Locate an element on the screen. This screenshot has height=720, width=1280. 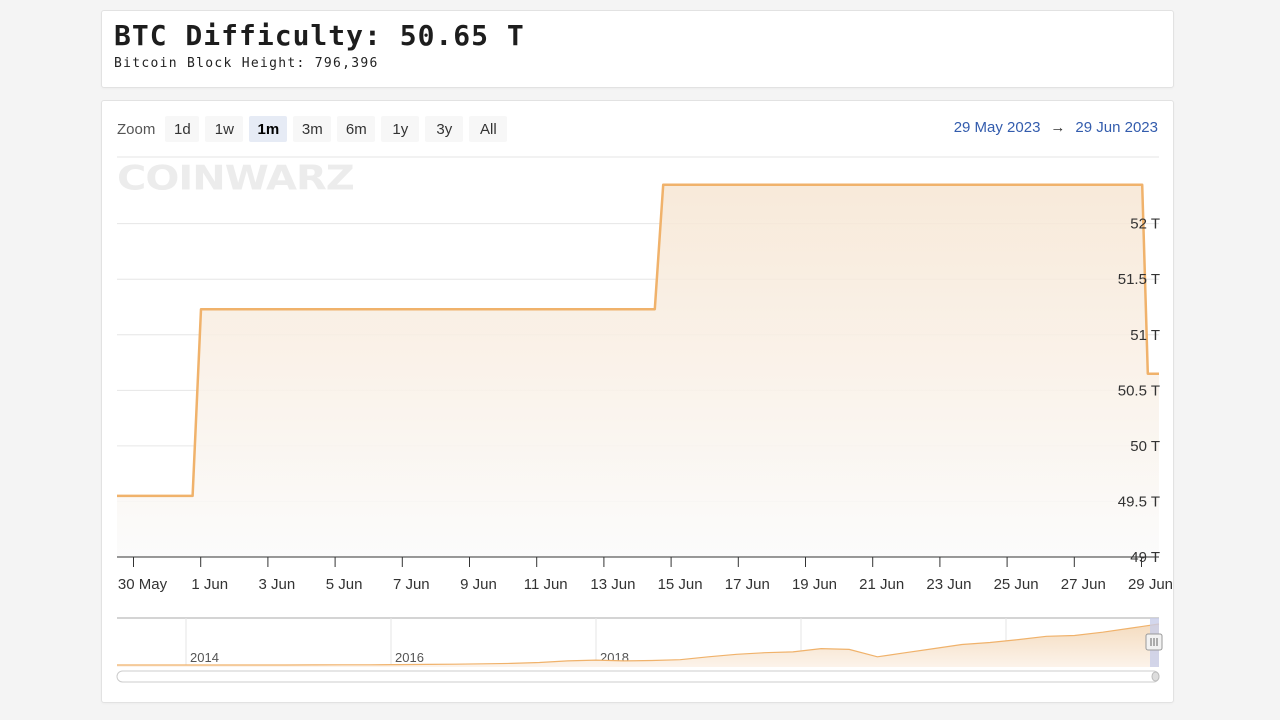
navigator-scrollbar-track is located at coordinates (638, 676).